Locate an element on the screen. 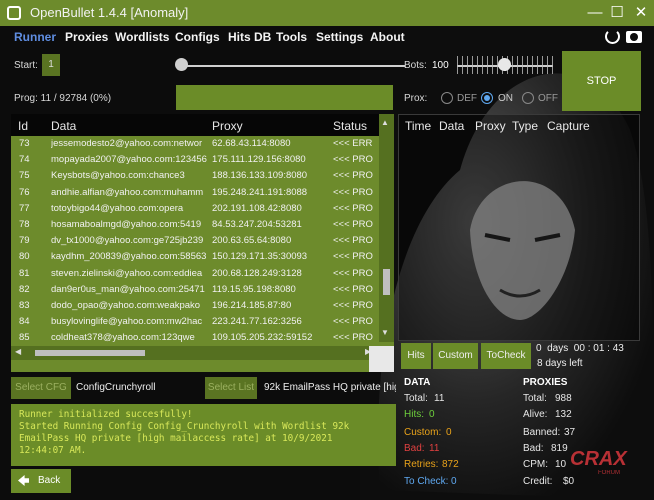  row-data: busylovinglife@yahoo.com:mw2hac is located at coordinates (127, 322).